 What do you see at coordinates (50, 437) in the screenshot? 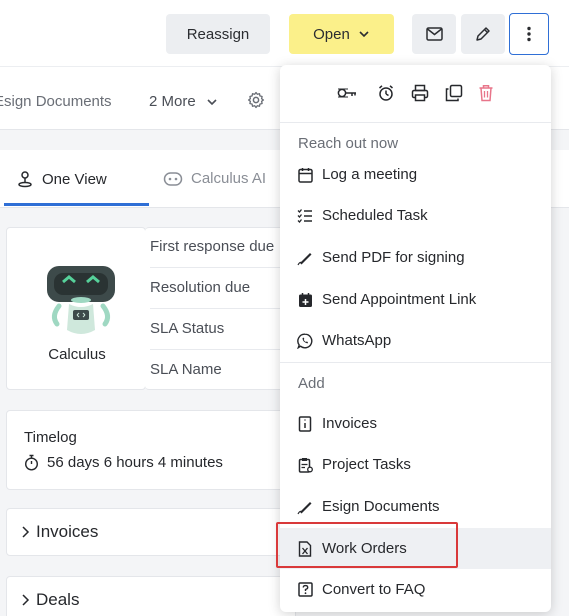
I see `timelog-title: Timelog` at bounding box center [50, 437].